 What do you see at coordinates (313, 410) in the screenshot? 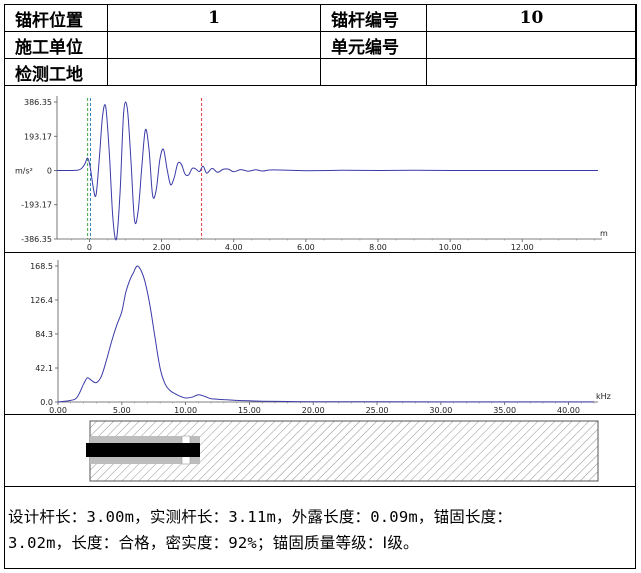
I see `x-tick-label: 20.00` at bounding box center [313, 410].